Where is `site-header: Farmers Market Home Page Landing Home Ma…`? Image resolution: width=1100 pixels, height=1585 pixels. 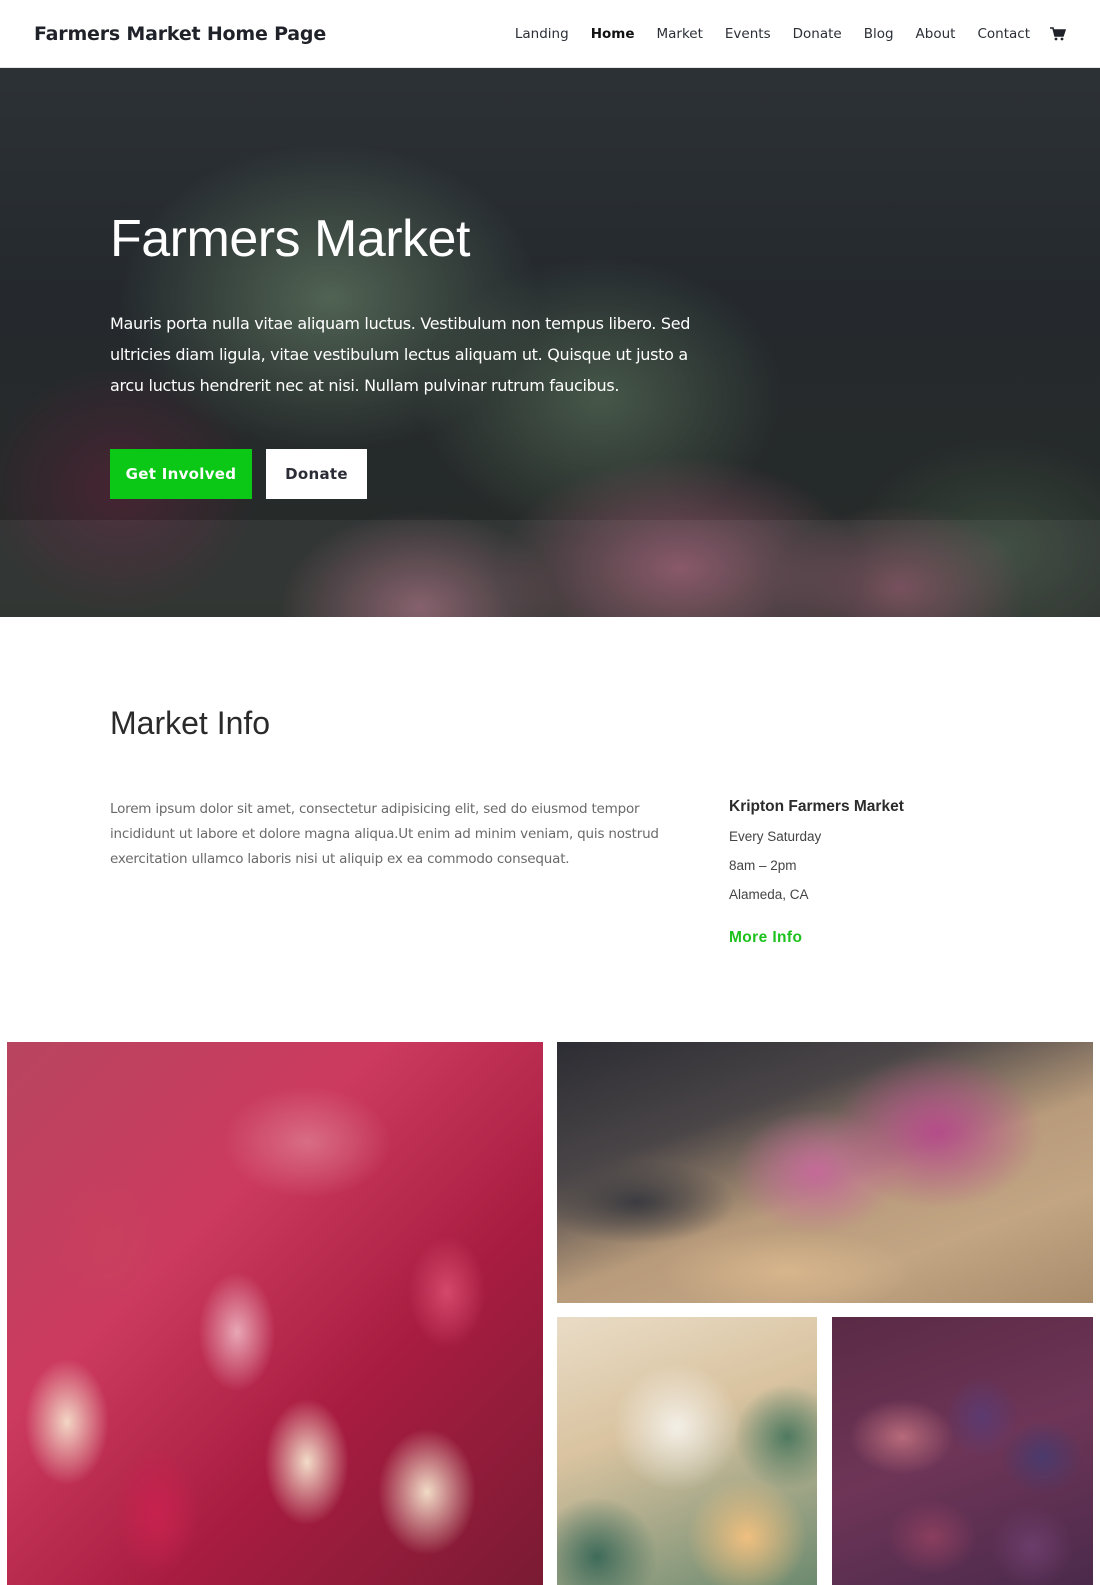
site-header: Farmers Market Home Page Landing Home Ma… is located at coordinates (550, 34).